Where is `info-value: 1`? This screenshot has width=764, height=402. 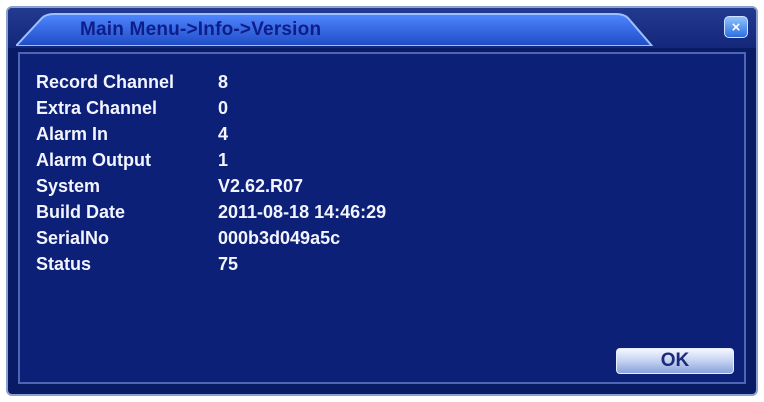
info-value: 1 is located at coordinates (223, 160).